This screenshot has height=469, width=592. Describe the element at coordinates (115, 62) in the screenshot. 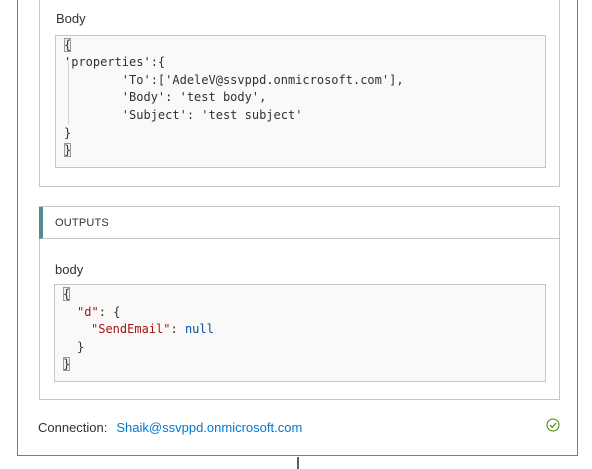

I see `code-line-properties: 'properties':{` at that location.